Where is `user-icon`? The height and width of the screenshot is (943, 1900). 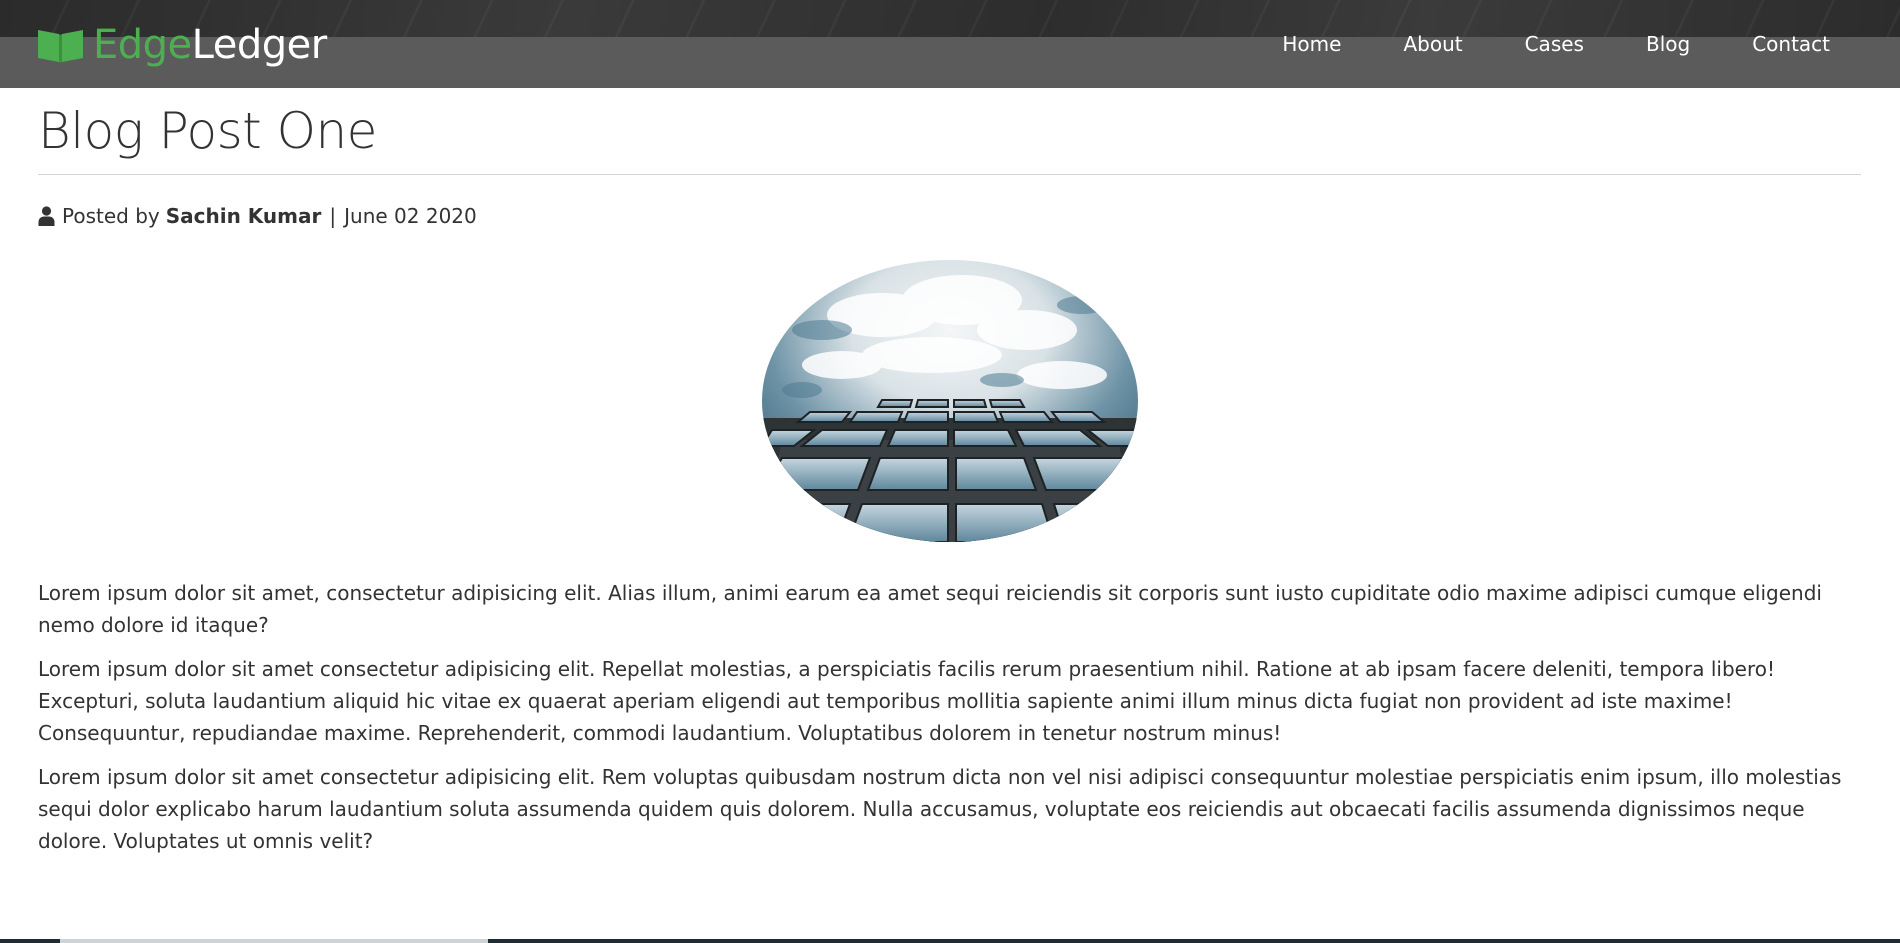 user-icon is located at coordinates (46, 216).